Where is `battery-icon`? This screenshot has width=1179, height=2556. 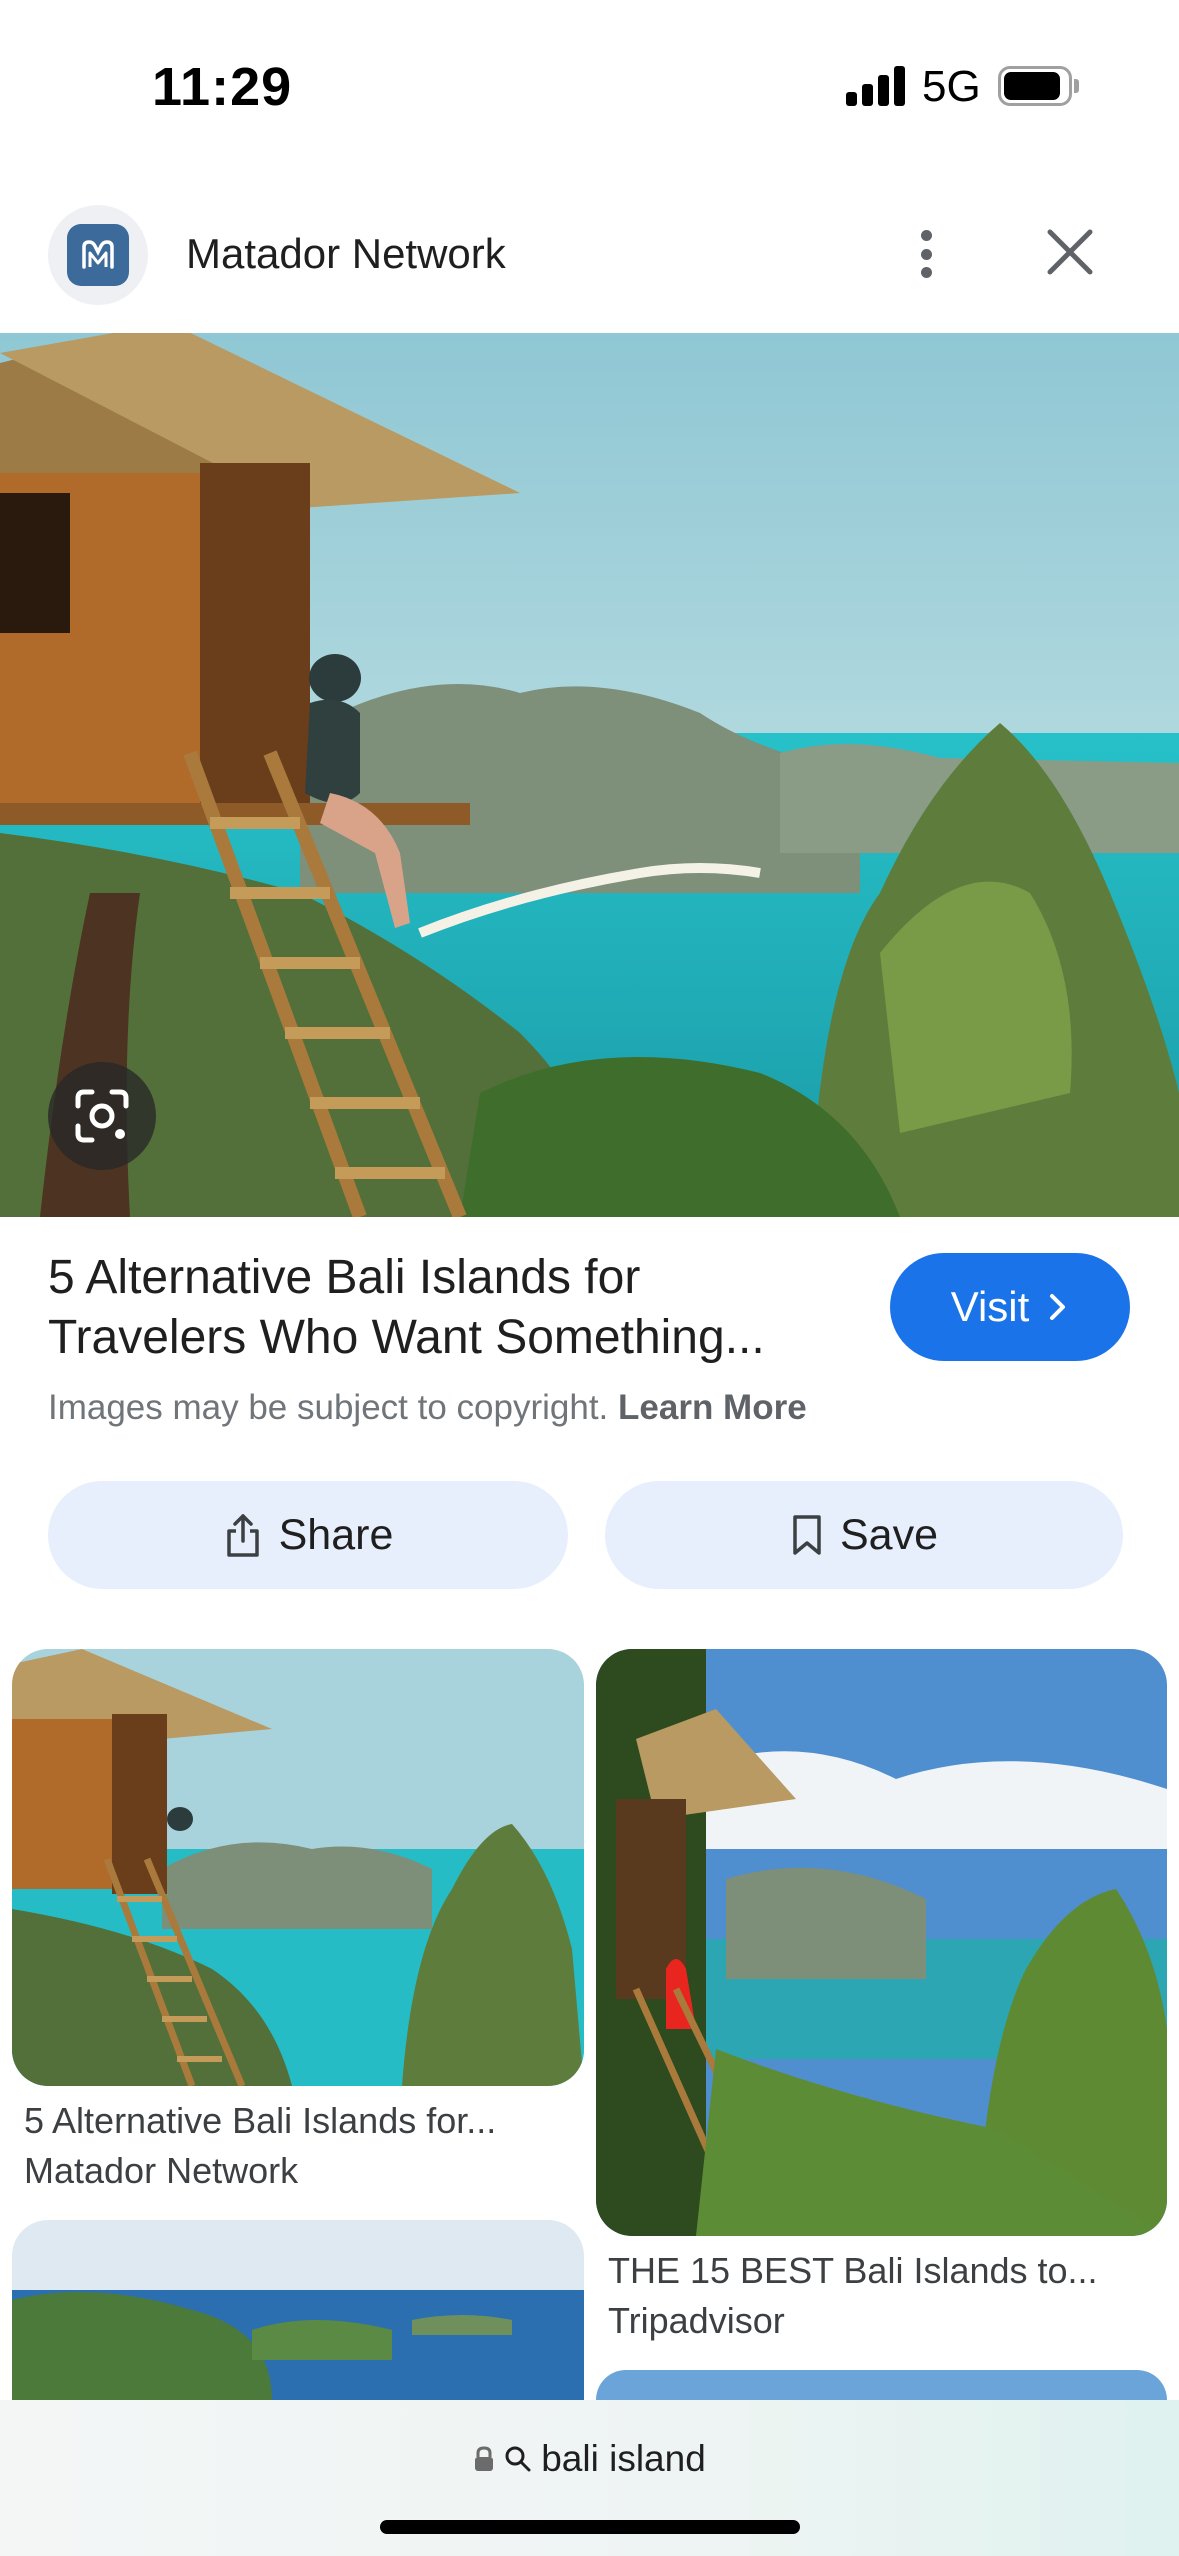
battery-icon is located at coordinates (1038, 86).